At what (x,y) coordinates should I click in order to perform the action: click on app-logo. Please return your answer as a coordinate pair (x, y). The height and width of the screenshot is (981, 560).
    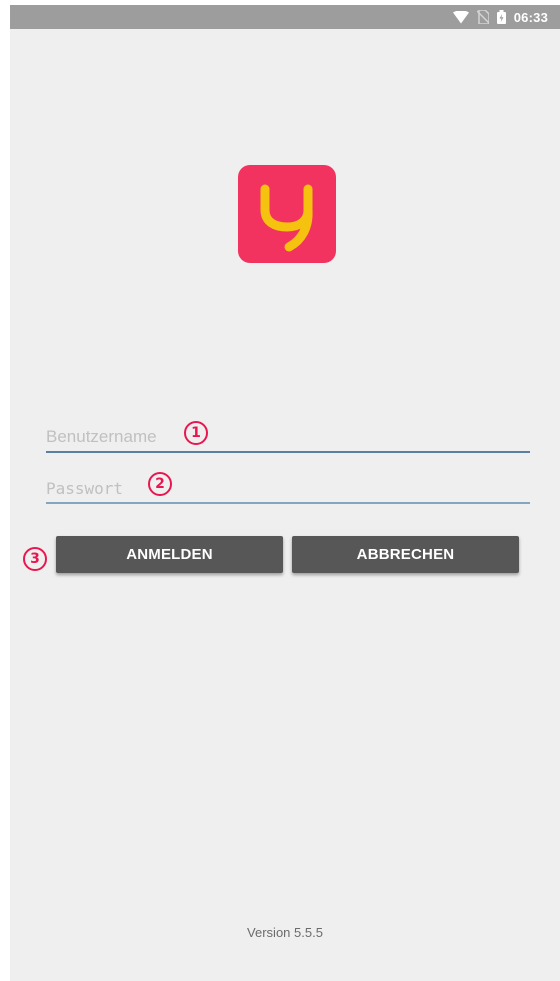
    Looking at the image, I should click on (287, 214).